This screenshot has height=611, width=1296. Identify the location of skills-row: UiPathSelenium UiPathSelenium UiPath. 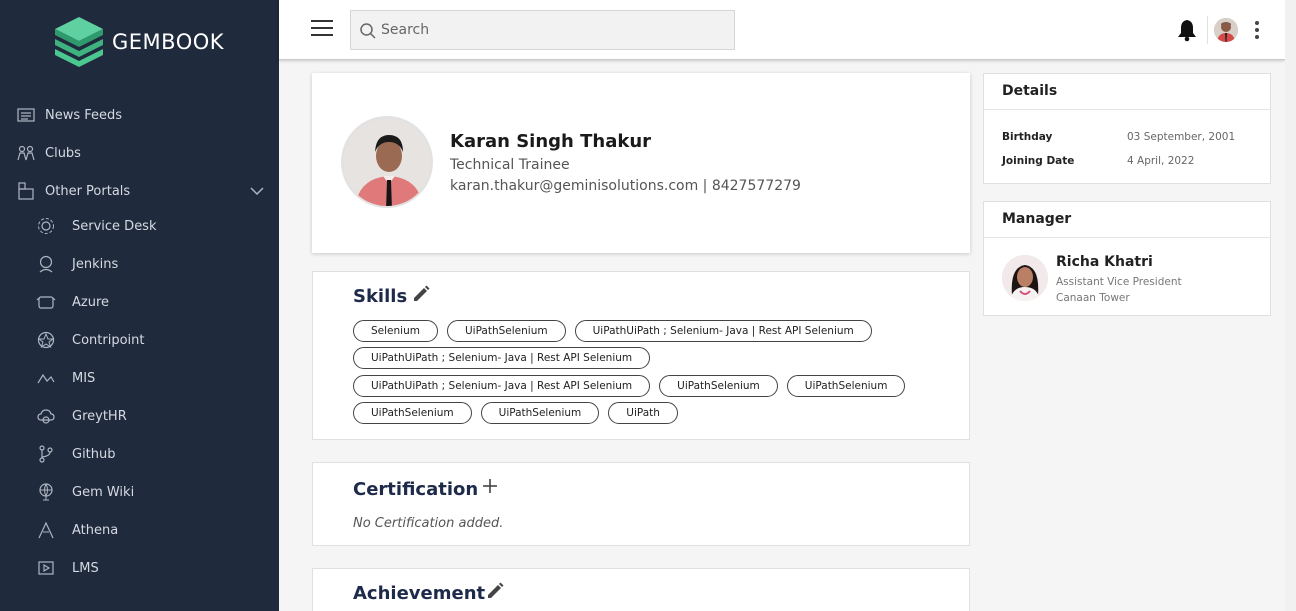
(515, 413).